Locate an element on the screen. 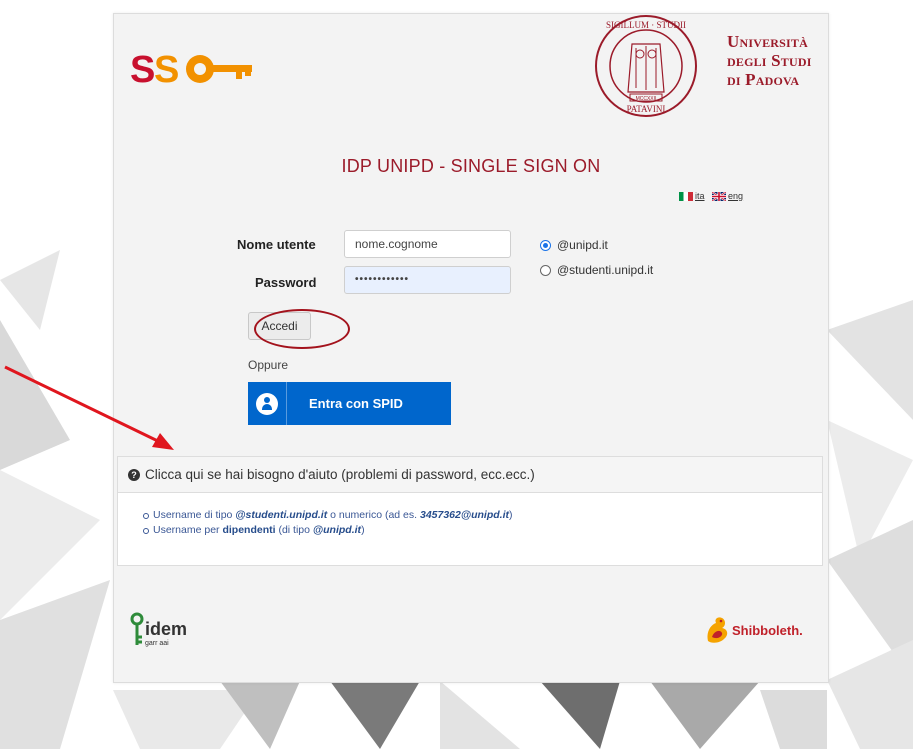  help-item-bold: dipendenti is located at coordinates (249, 530).